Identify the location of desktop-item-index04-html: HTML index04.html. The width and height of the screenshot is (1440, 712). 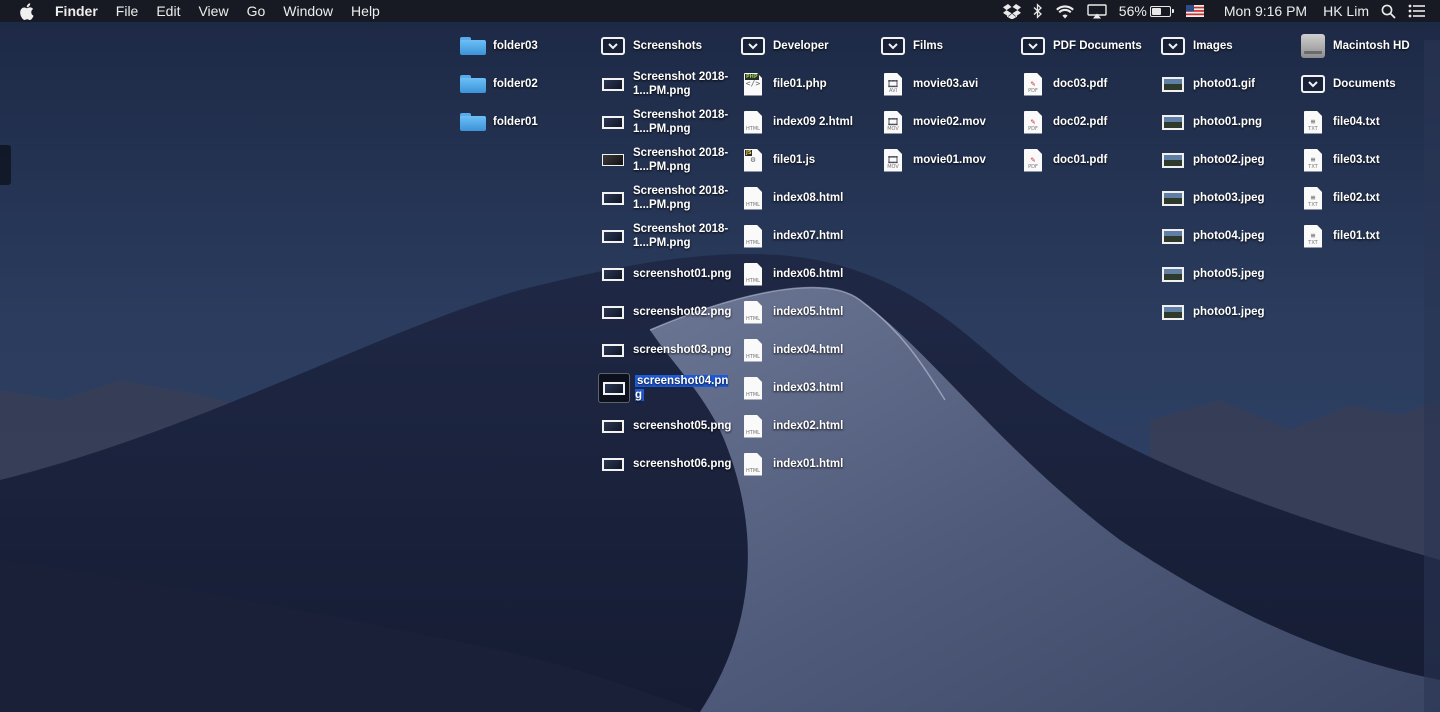
(810, 350).